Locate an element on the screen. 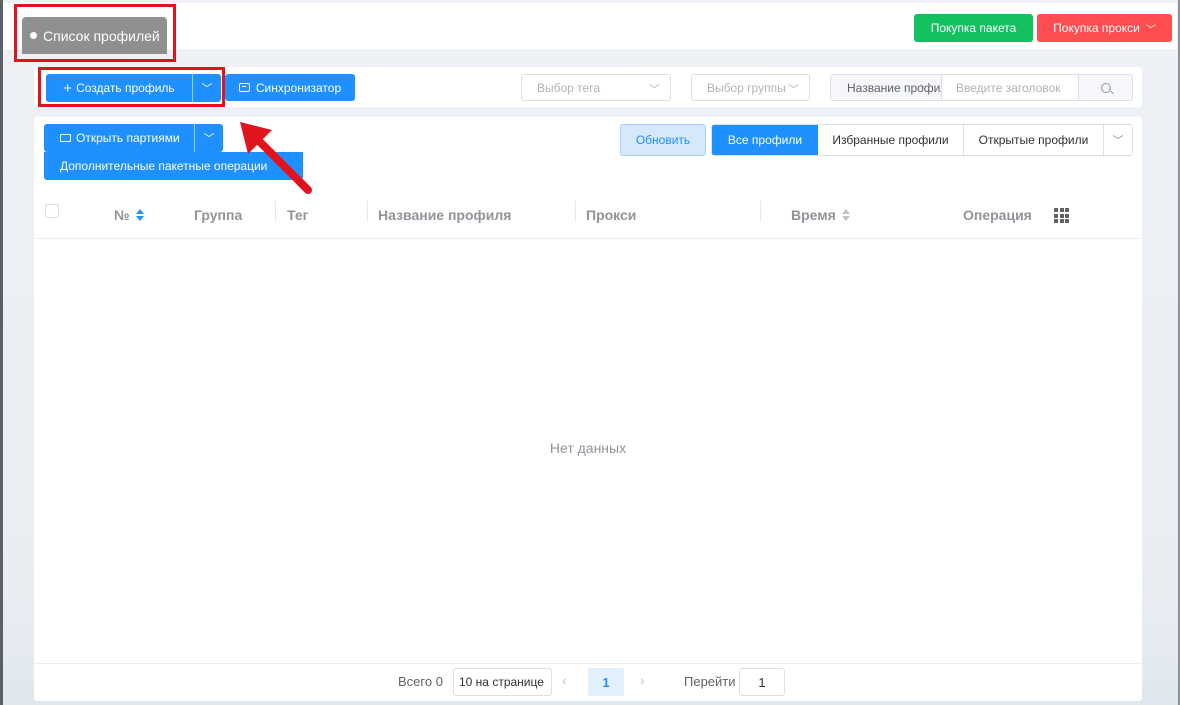  tab-favorite-profiles-label: Избранные профили is located at coordinates (890, 140).